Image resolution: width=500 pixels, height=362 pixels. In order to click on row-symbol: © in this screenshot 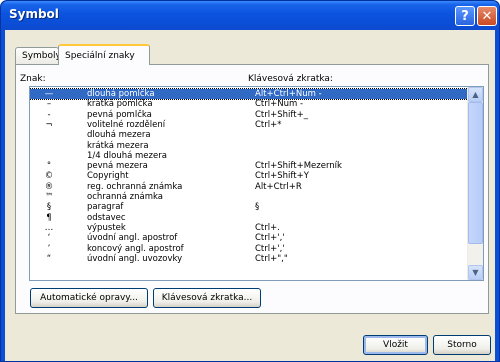, I will do `click(49, 176)`.